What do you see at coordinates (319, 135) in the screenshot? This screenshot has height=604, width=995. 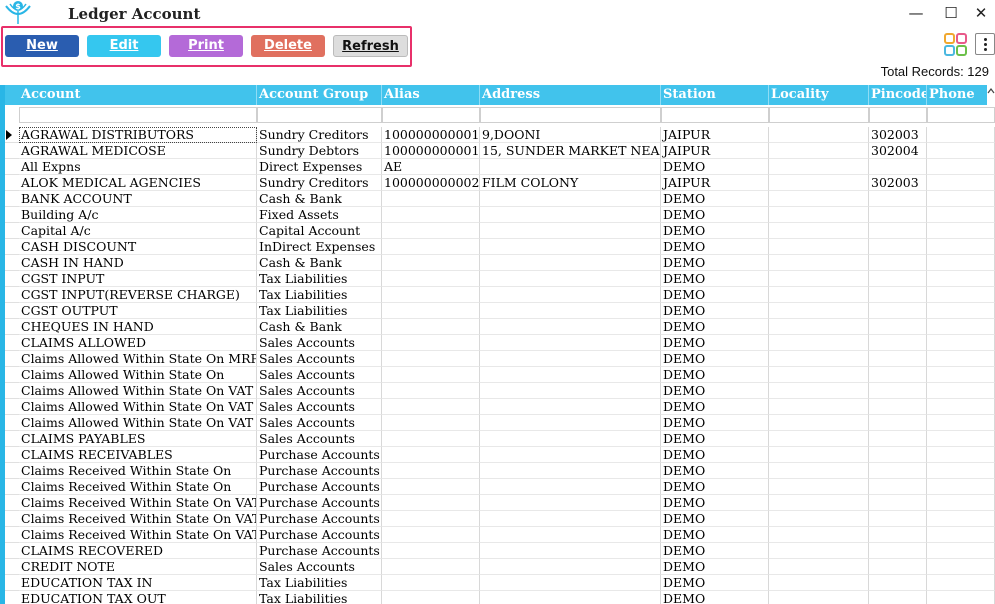 I see `table-cell: Sundry Creditors` at bounding box center [319, 135].